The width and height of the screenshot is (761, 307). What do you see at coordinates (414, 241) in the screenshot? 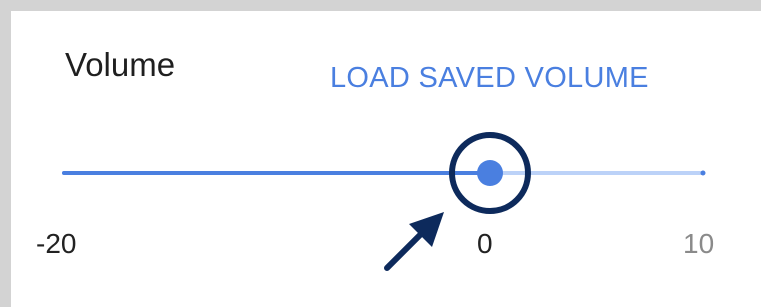
I see `pointer-arrow-icon` at bounding box center [414, 241].